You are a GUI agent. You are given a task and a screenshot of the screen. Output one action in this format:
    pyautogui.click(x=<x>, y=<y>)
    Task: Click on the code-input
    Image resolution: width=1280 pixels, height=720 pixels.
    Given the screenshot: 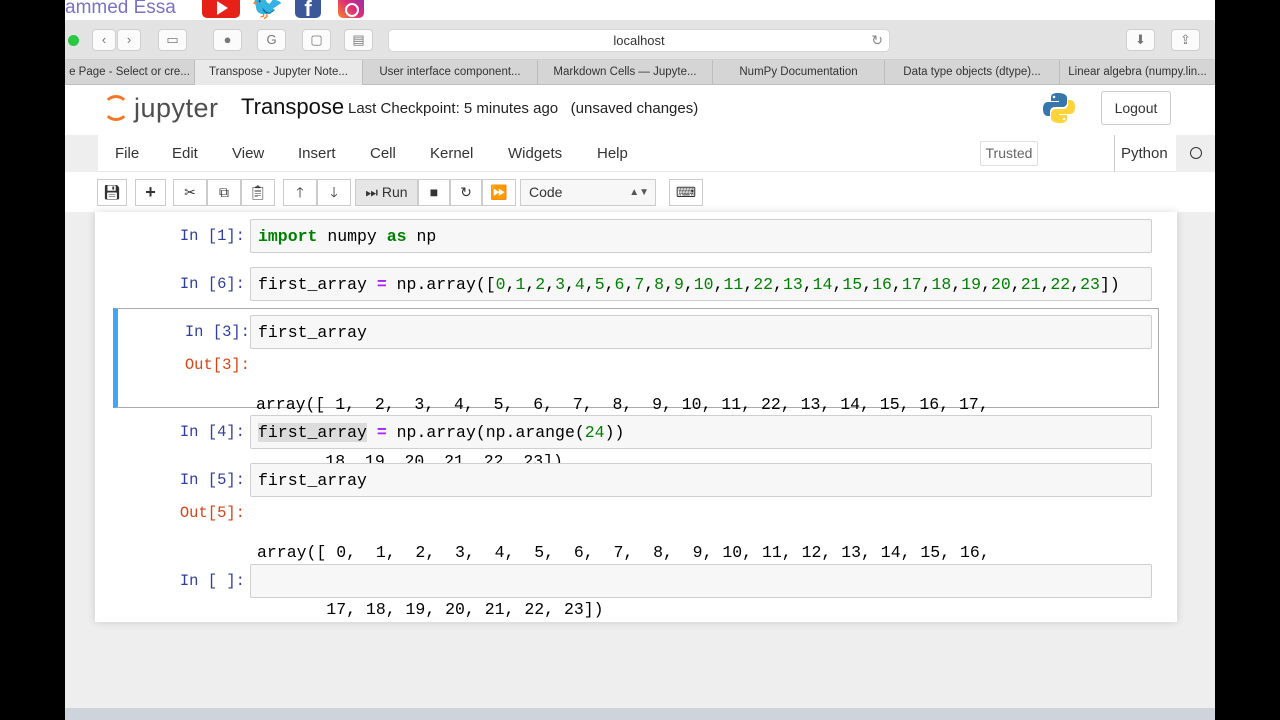 What is the action you would take?
    pyautogui.click(x=701, y=581)
    